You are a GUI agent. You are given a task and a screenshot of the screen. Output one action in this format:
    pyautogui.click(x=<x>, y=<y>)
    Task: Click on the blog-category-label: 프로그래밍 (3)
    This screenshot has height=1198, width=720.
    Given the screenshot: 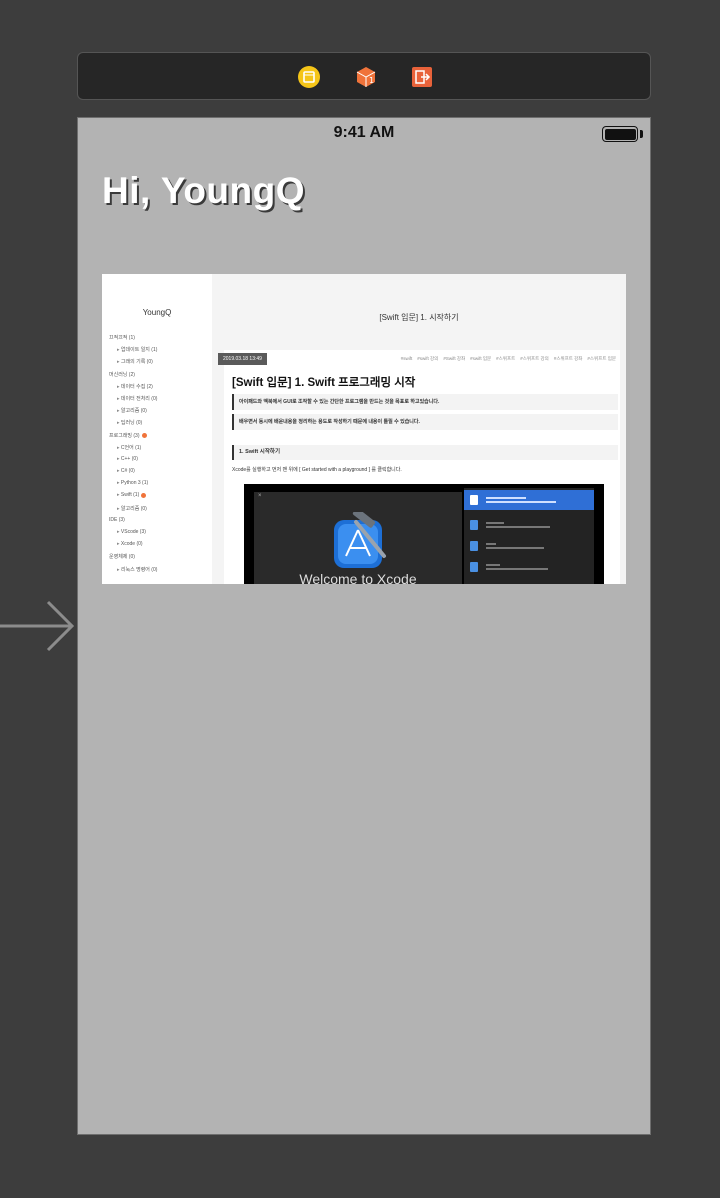 What is the action you would take?
    pyautogui.click(x=124, y=435)
    